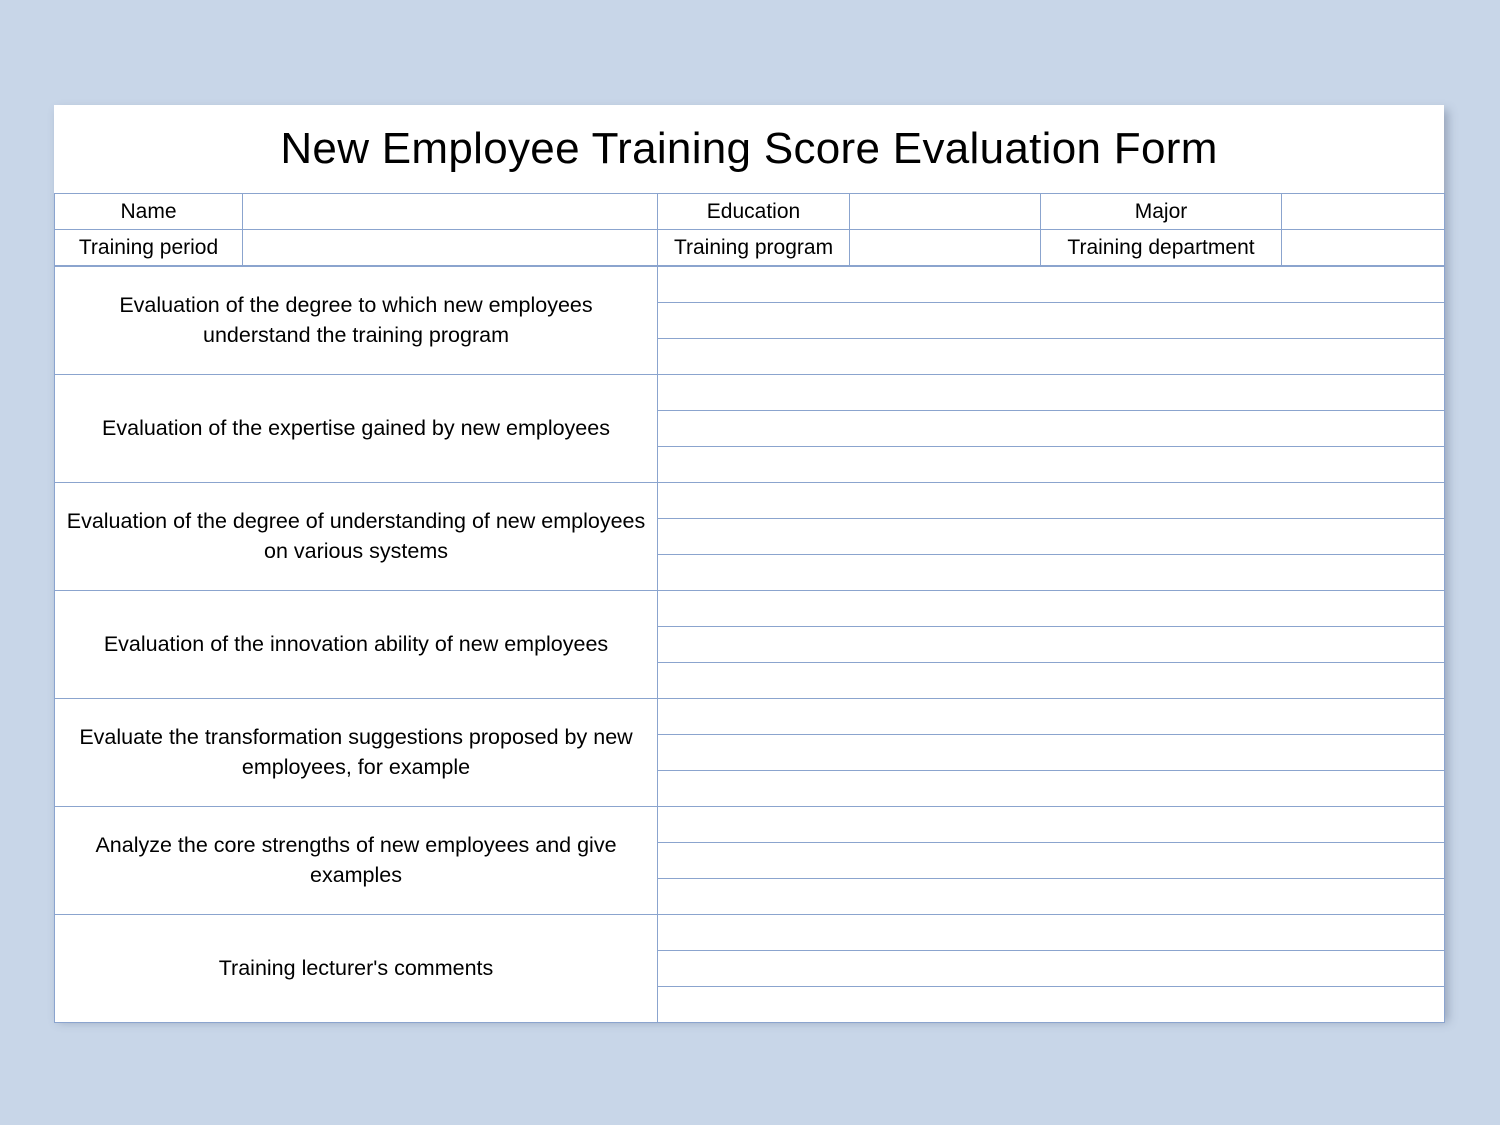 This screenshot has height=1125, width=1500. Describe the element at coordinates (148, 211) in the screenshot. I see `label-name: Name` at that location.